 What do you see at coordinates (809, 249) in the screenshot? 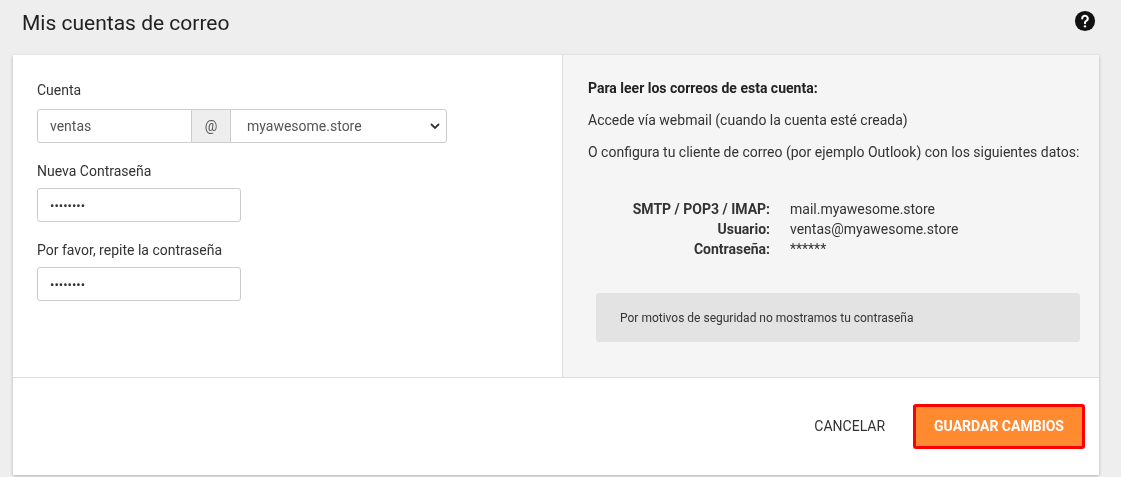
I see `detail-value: ******` at bounding box center [809, 249].